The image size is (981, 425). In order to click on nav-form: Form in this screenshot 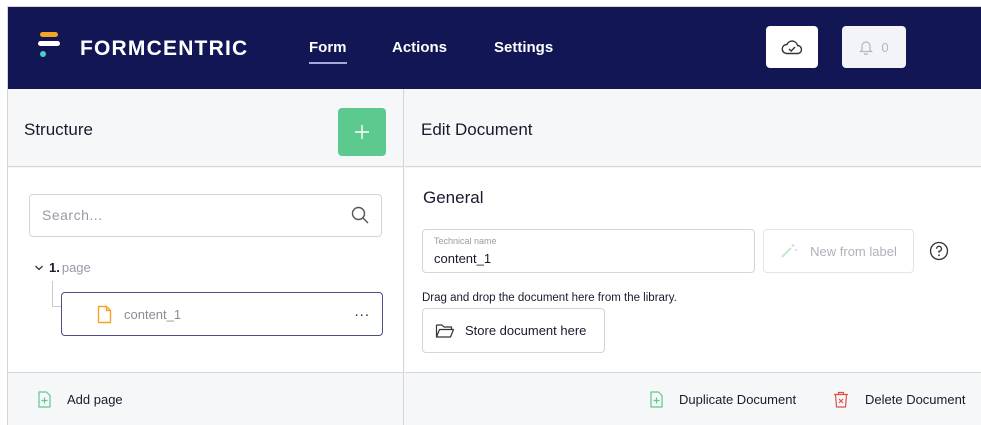, I will do `click(328, 51)`.